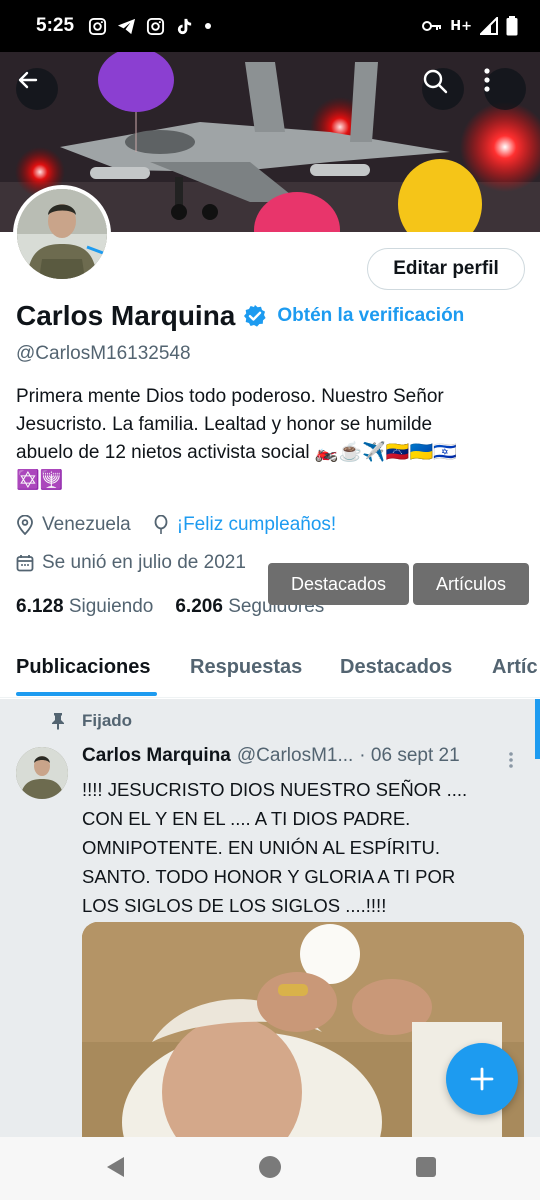 This screenshot has height=1200, width=540. Describe the element at coordinates (432, 26) in the screenshot. I see `key-icon` at that location.